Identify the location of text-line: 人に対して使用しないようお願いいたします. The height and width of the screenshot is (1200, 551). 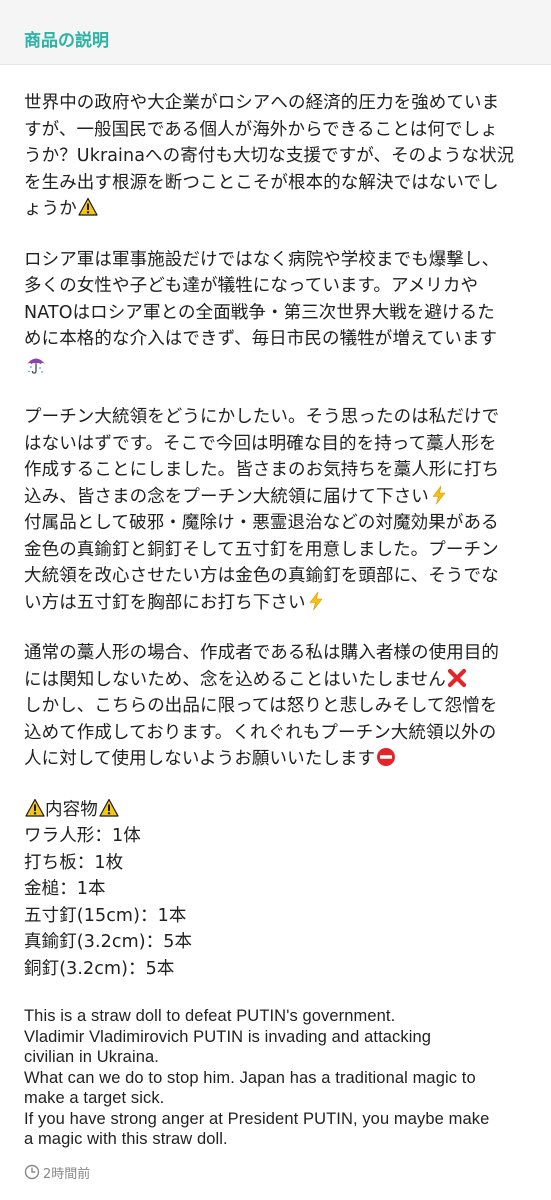
(200, 759).